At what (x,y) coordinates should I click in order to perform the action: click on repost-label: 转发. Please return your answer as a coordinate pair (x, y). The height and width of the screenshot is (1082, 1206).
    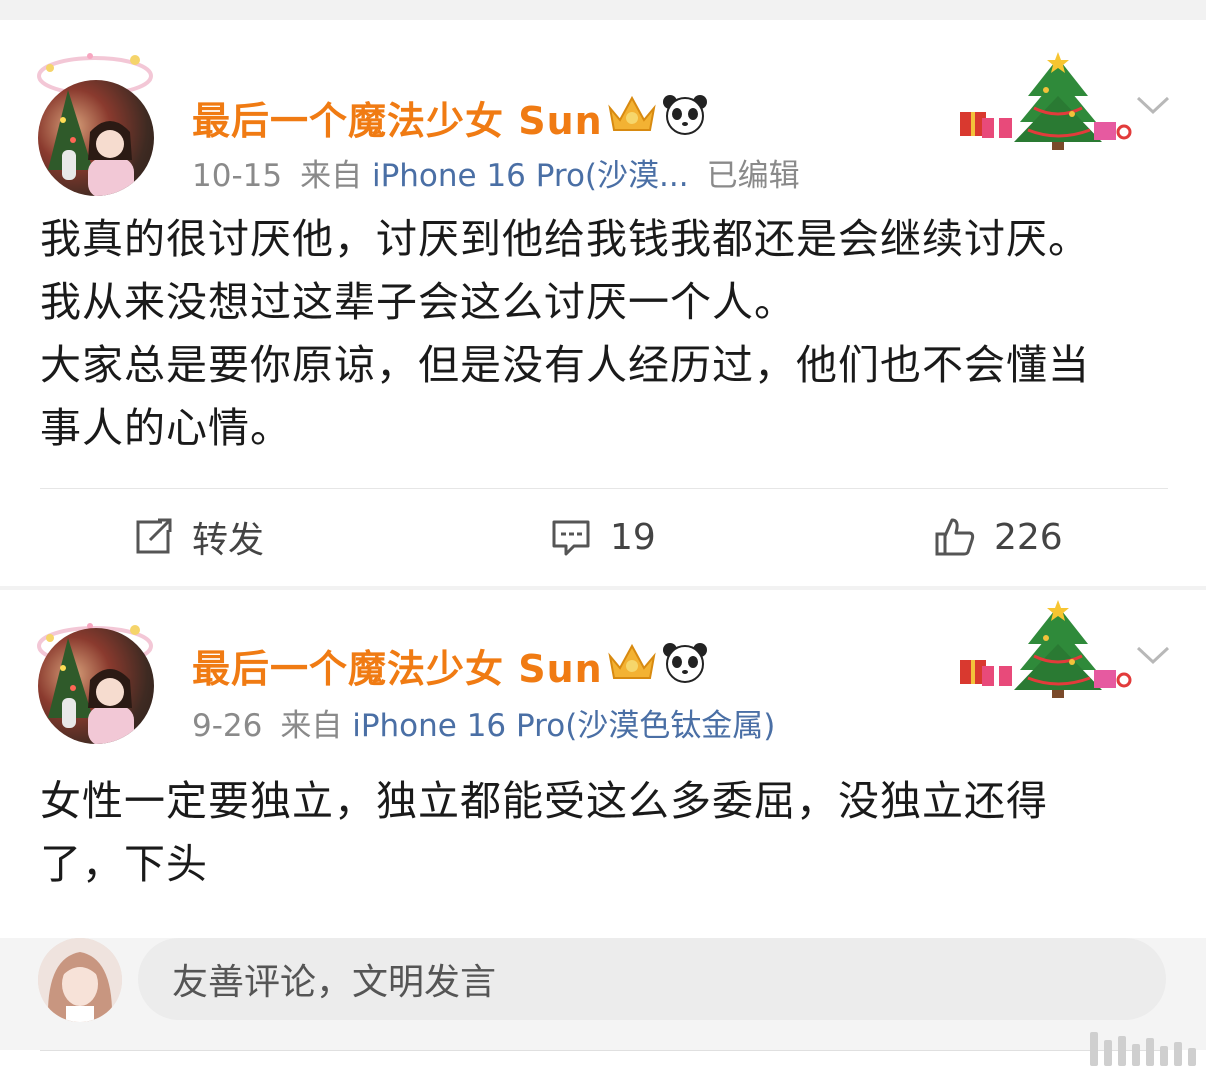
    Looking at the image, I should click on (228, 540).